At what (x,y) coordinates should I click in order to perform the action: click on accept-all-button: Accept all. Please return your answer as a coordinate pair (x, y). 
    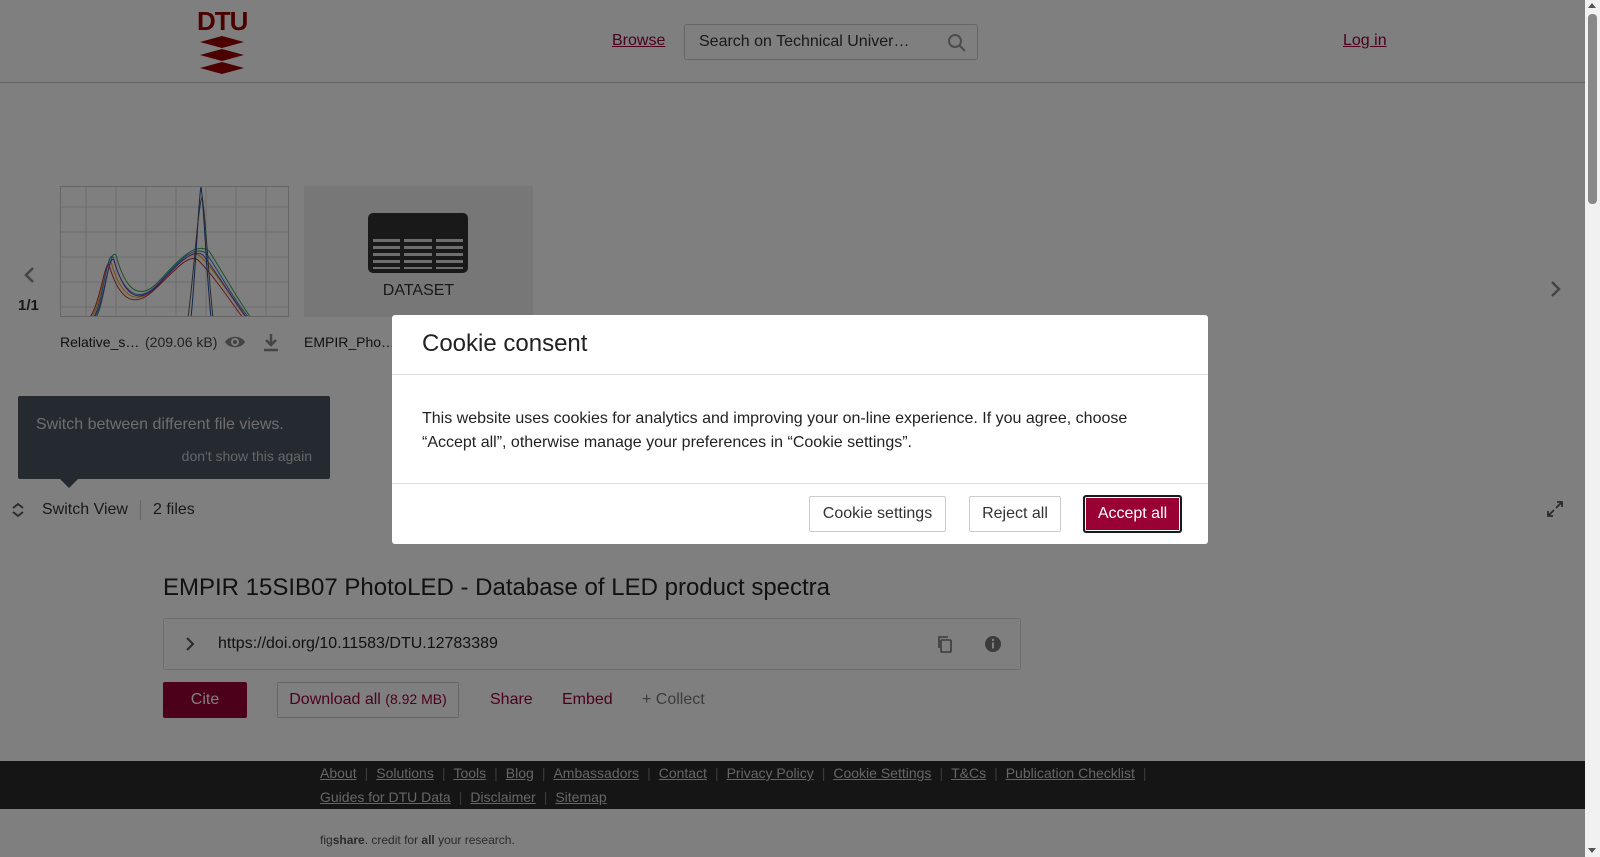
    Looking at the image, I should click on (1132, 514).